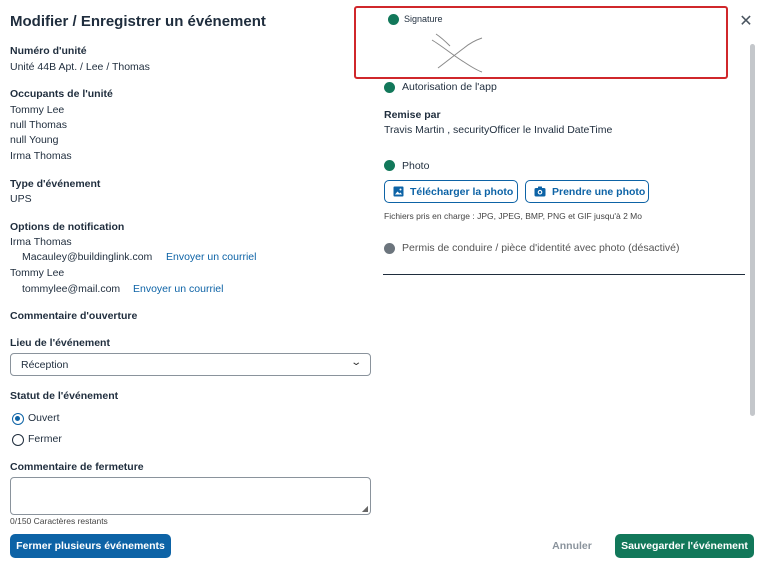 This screenshot has width=765, height=569. I want to click on section-divider, so click(564, 274).